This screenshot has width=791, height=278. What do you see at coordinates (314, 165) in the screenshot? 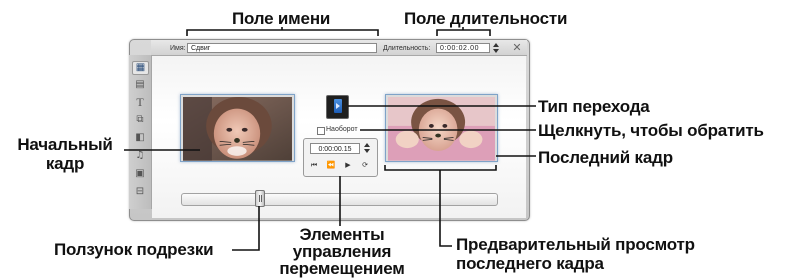
I see `go-to-start-icon: ⏮` at bounding box center [314, 165].